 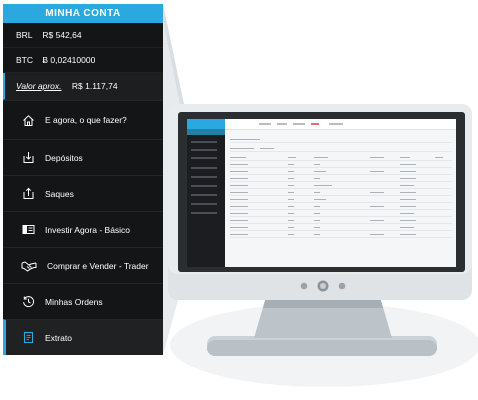 What do you see at coordinates (83, 337) in the screenshot?
I see `menu-item-statement: Extrato` at bounding box center [83, 337].